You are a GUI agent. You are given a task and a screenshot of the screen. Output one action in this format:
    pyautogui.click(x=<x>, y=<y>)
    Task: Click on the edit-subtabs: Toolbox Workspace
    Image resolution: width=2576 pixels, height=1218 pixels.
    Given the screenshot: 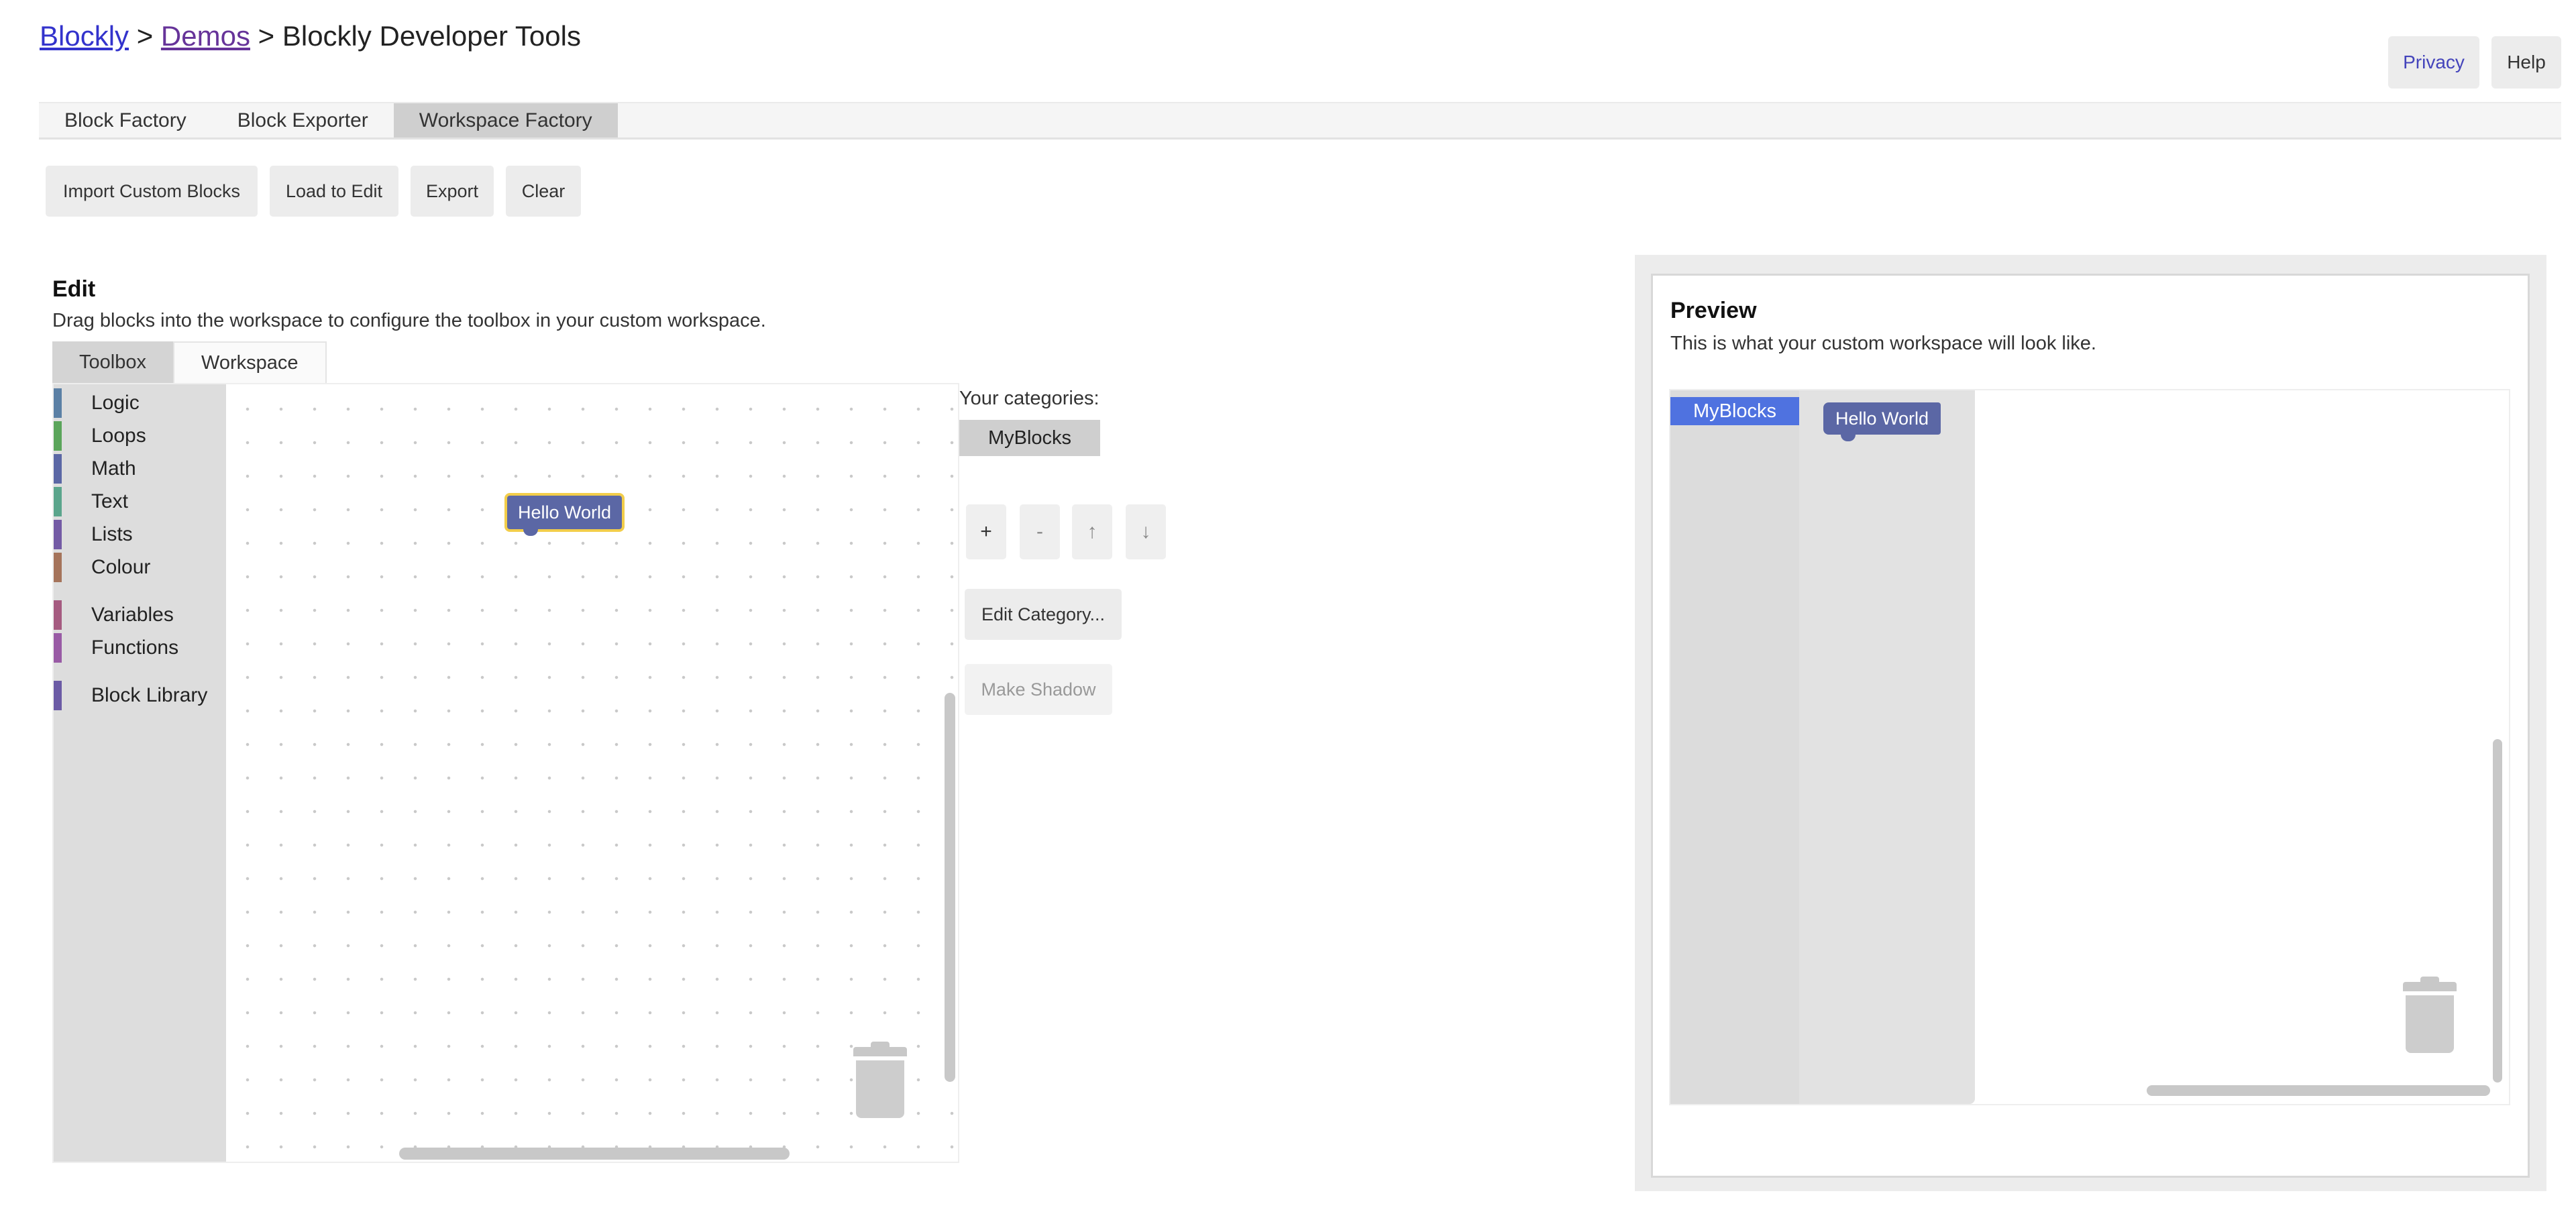 What is the action you would take?
    pyautogui.click(x=189, y=362)
    